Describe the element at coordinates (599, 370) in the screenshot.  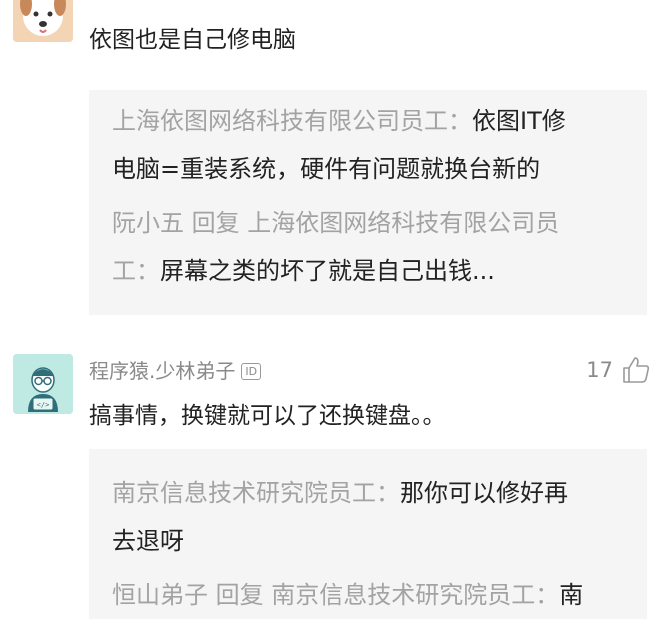
I see `like-count: 17` at that location.